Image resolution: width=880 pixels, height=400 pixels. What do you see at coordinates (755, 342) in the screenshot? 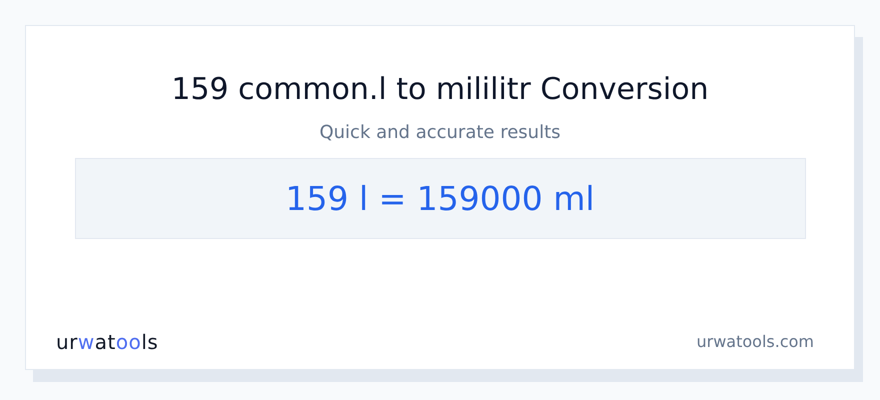
I see `site-url: urwatools.com` at bounding box center [755, 342].